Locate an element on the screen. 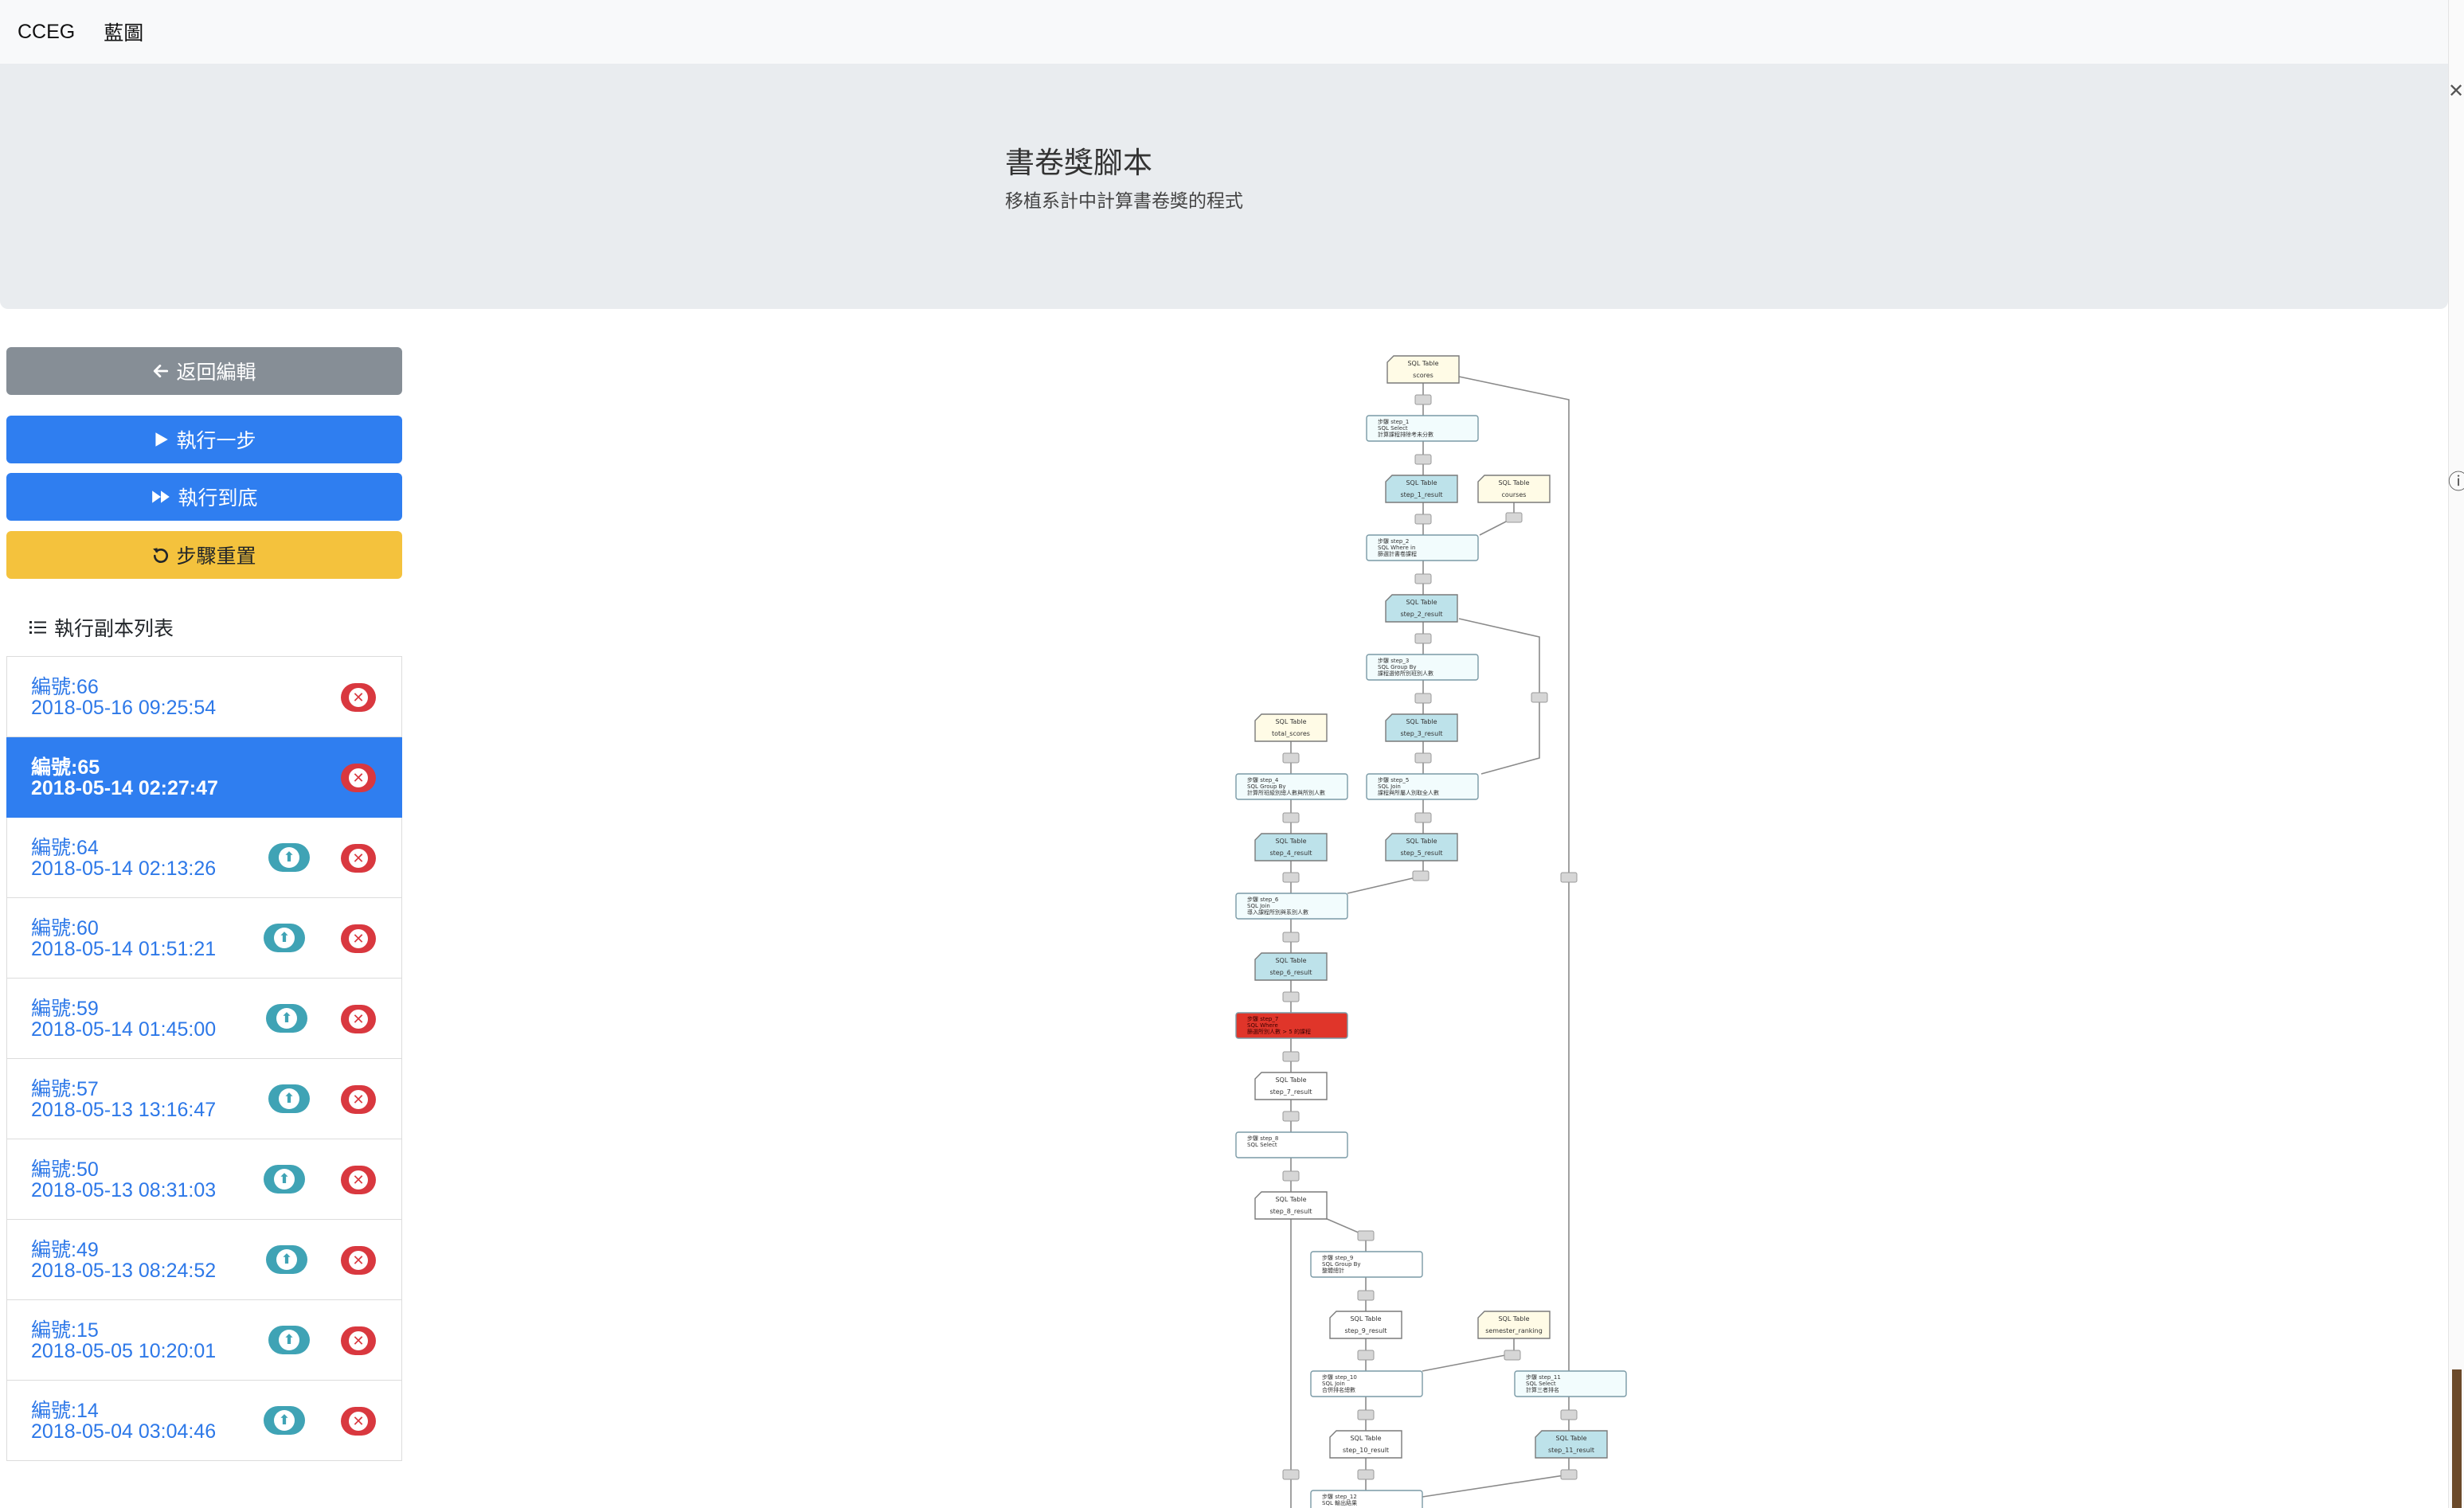  sql-step-node: 步驟 step_8SQL Select is located at coordinates (1291, 1144).